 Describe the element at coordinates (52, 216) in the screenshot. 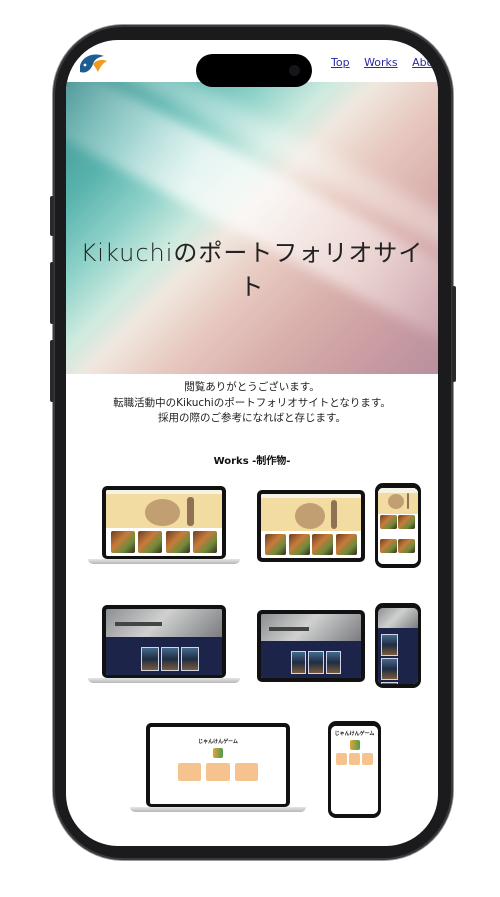

I see `mute-switch` at that location.